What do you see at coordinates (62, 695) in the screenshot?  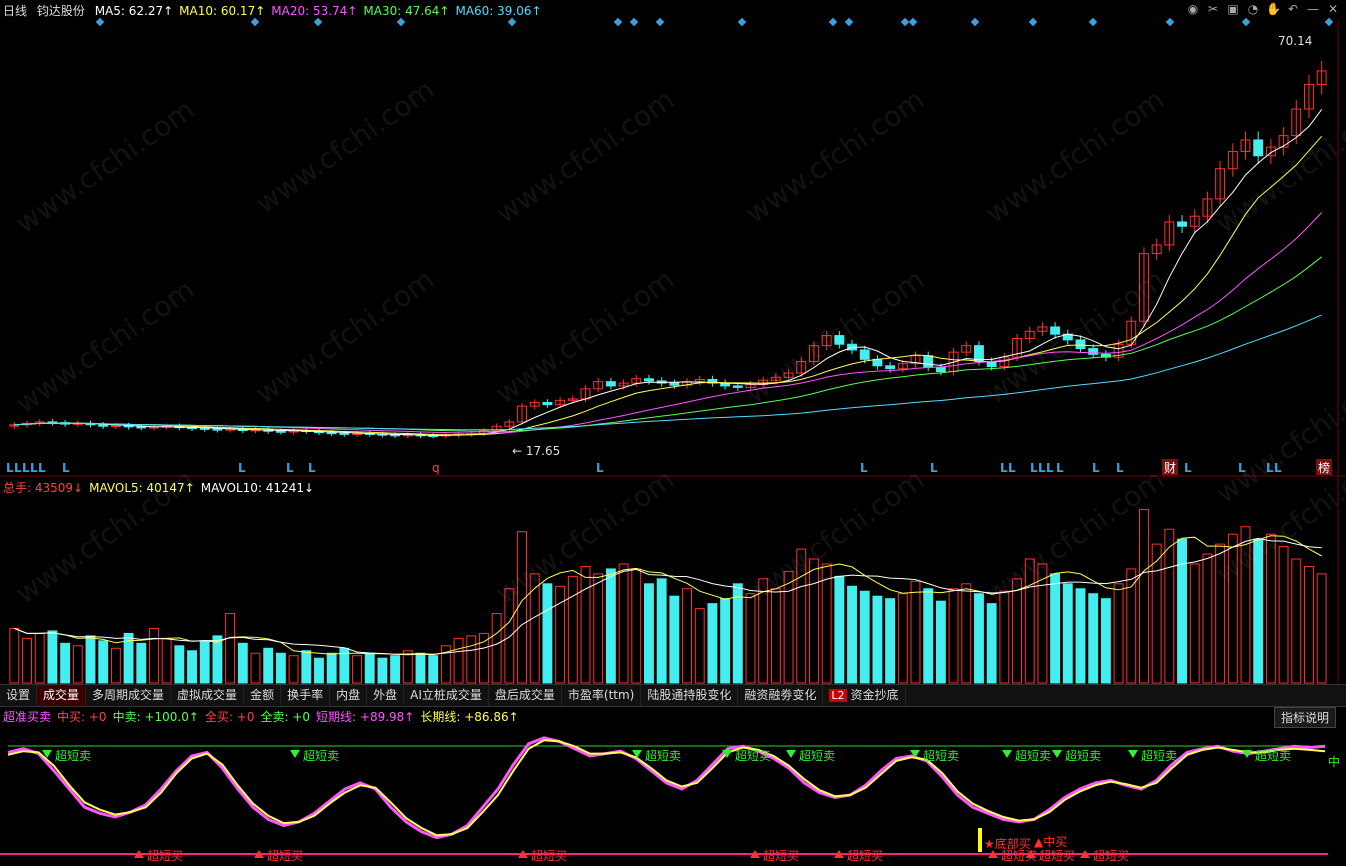 I see `tab-1: 成交量` at bounding box center [62, 695].